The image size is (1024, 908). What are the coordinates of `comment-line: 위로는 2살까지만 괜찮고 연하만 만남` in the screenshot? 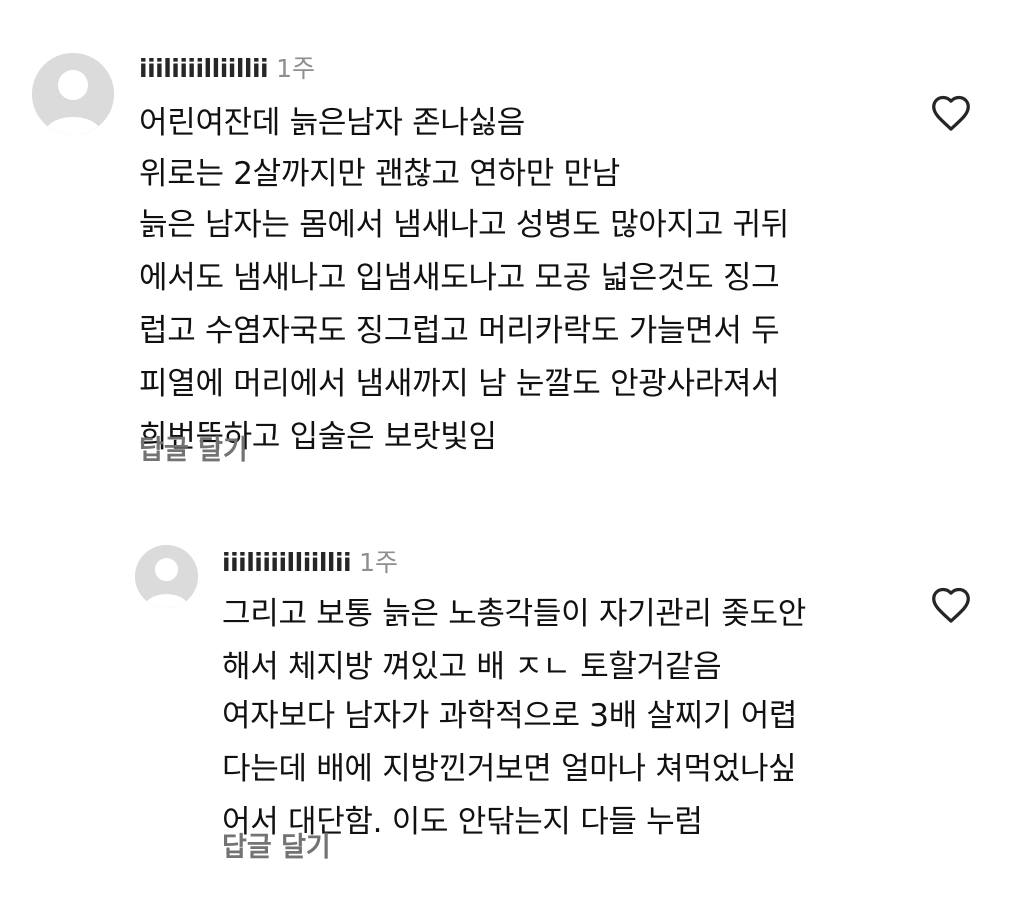 It's located at (379, 174).